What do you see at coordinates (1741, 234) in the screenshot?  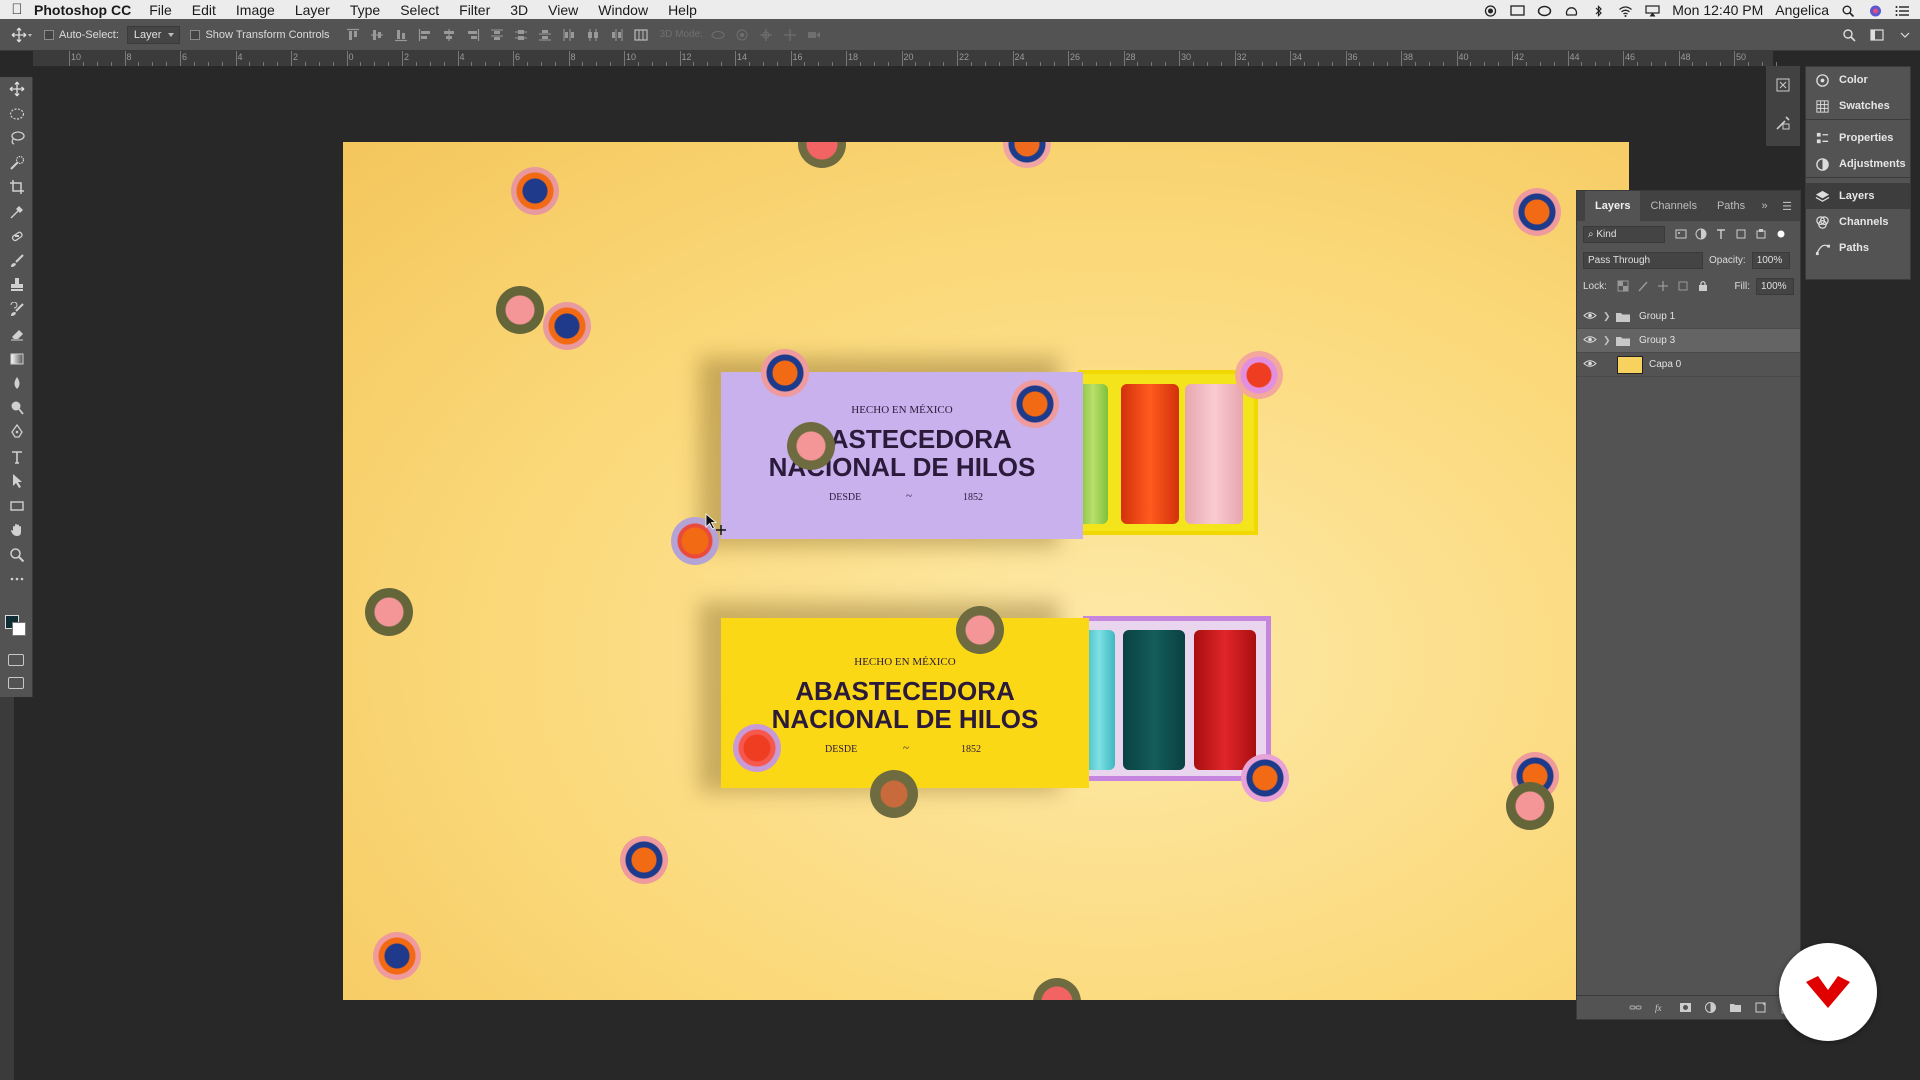 I see `filter-shape-icon` at bounding box center [1741, 234].